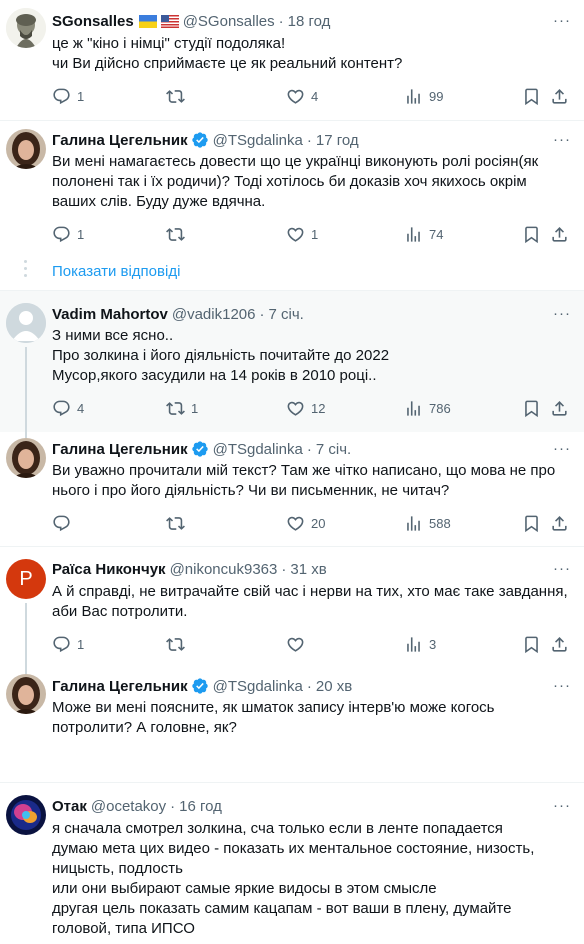 This screenshot has width=584, height=944. What do you see at coordinates (420, 644) in the screenshot?
I see `views-button: 3` at bounding box center [420, 644].